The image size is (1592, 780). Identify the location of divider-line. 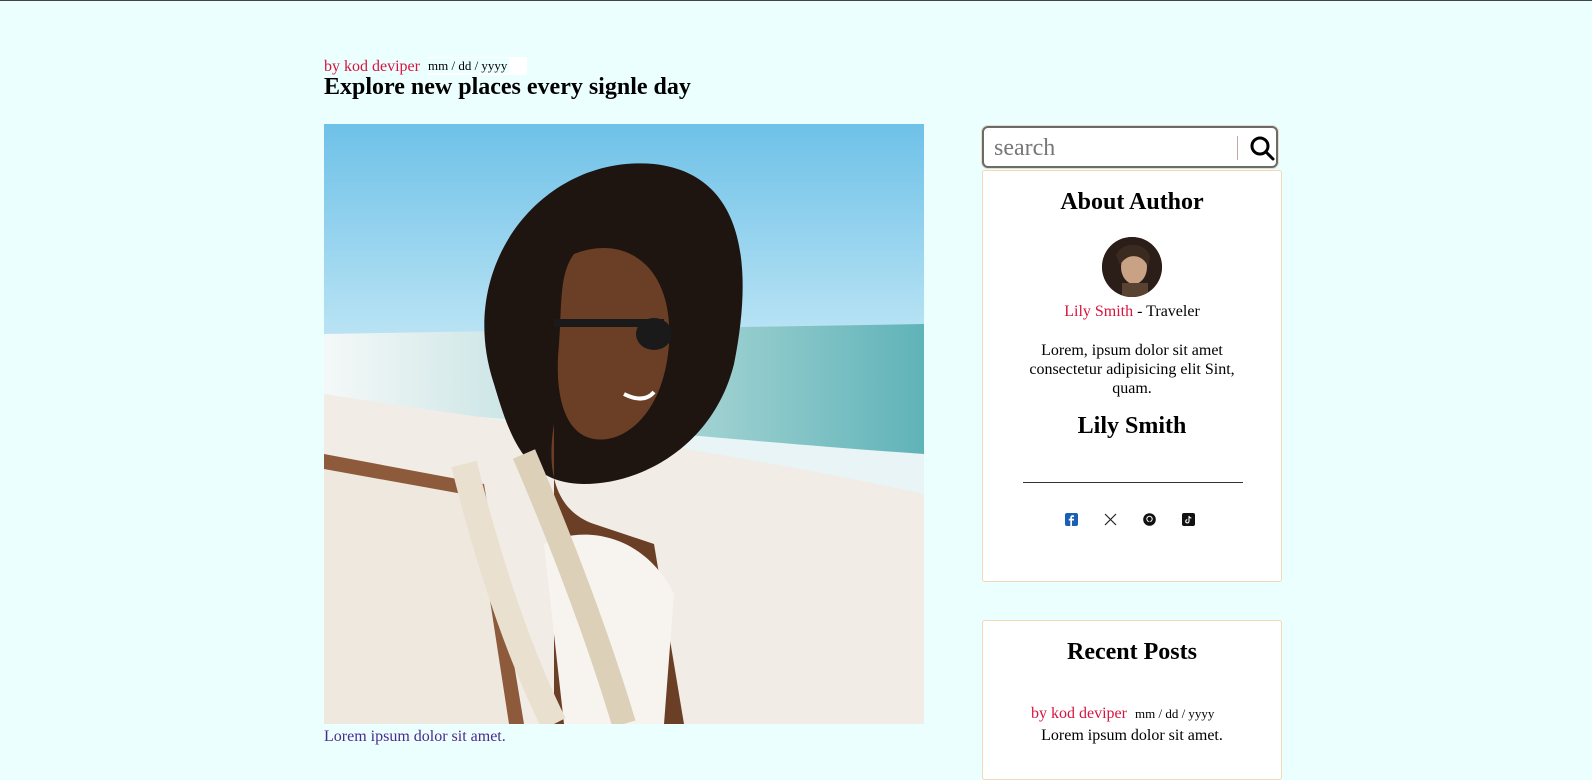
(1133, 482).